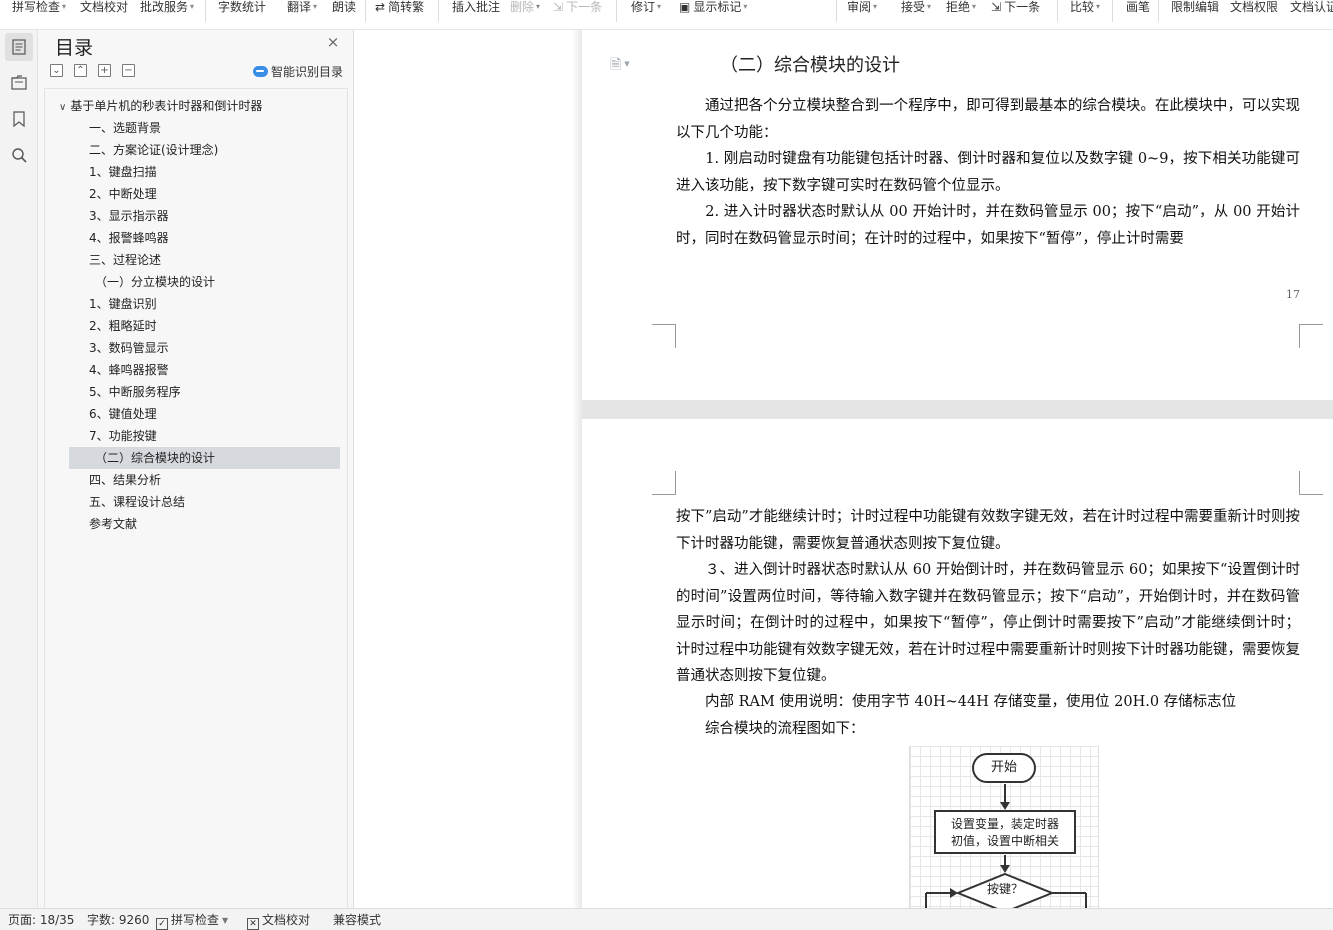 Image resolution: width=1333 pixels, height=930 pixels. I want to click on flowchart-image: 开始 设置变量，装定时器 初值，设置中断相关 按键？, so click(1004, 827).